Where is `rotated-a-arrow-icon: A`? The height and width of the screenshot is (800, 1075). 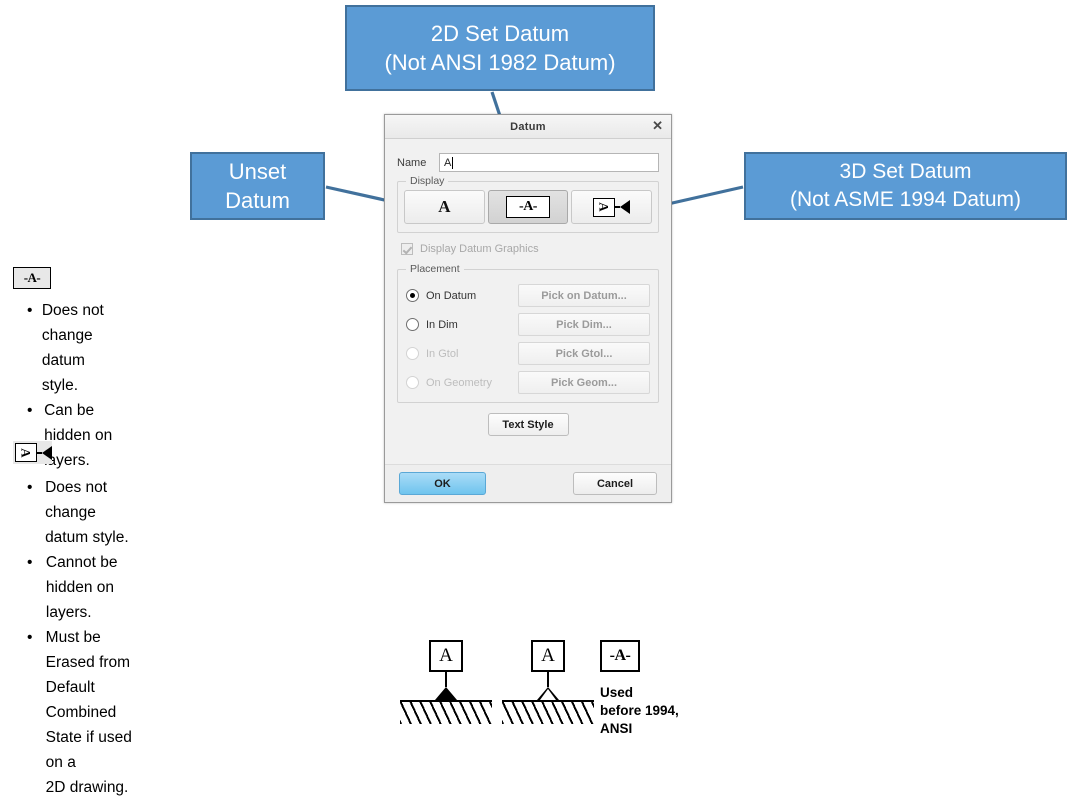
rotated-a-arrow-icon: A is located at coordinates (612, 207).